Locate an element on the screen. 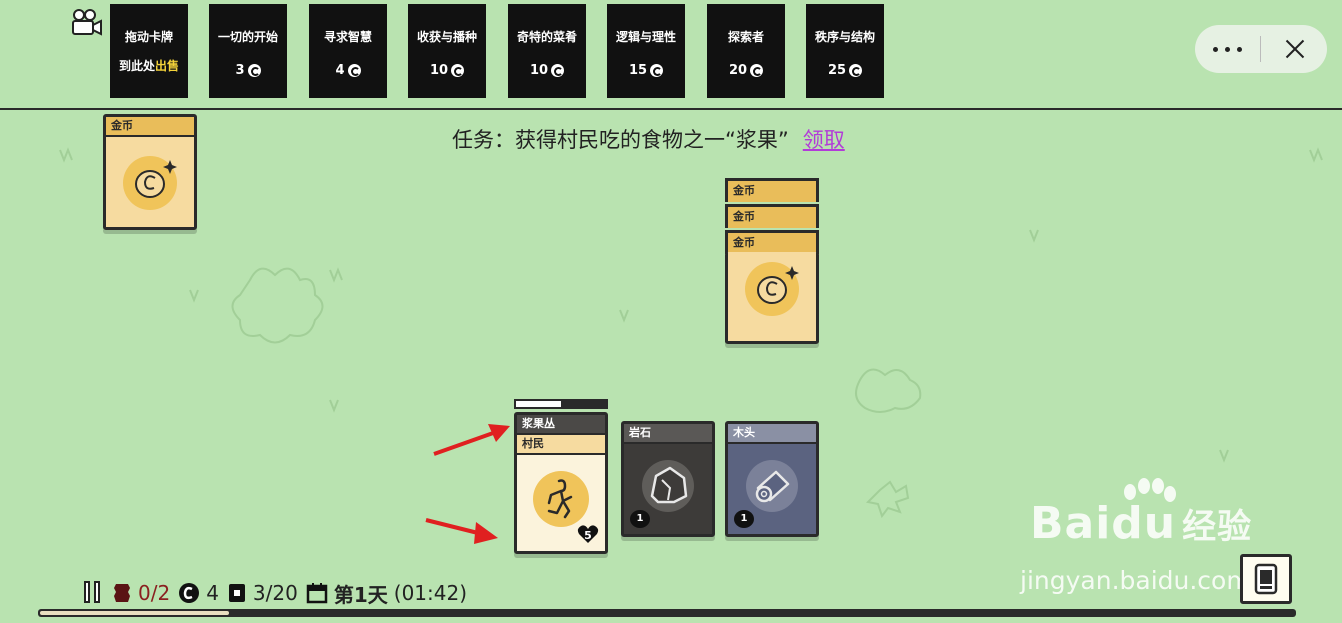  rock-card: 岩石 1 is located at coordinates (668, 479).